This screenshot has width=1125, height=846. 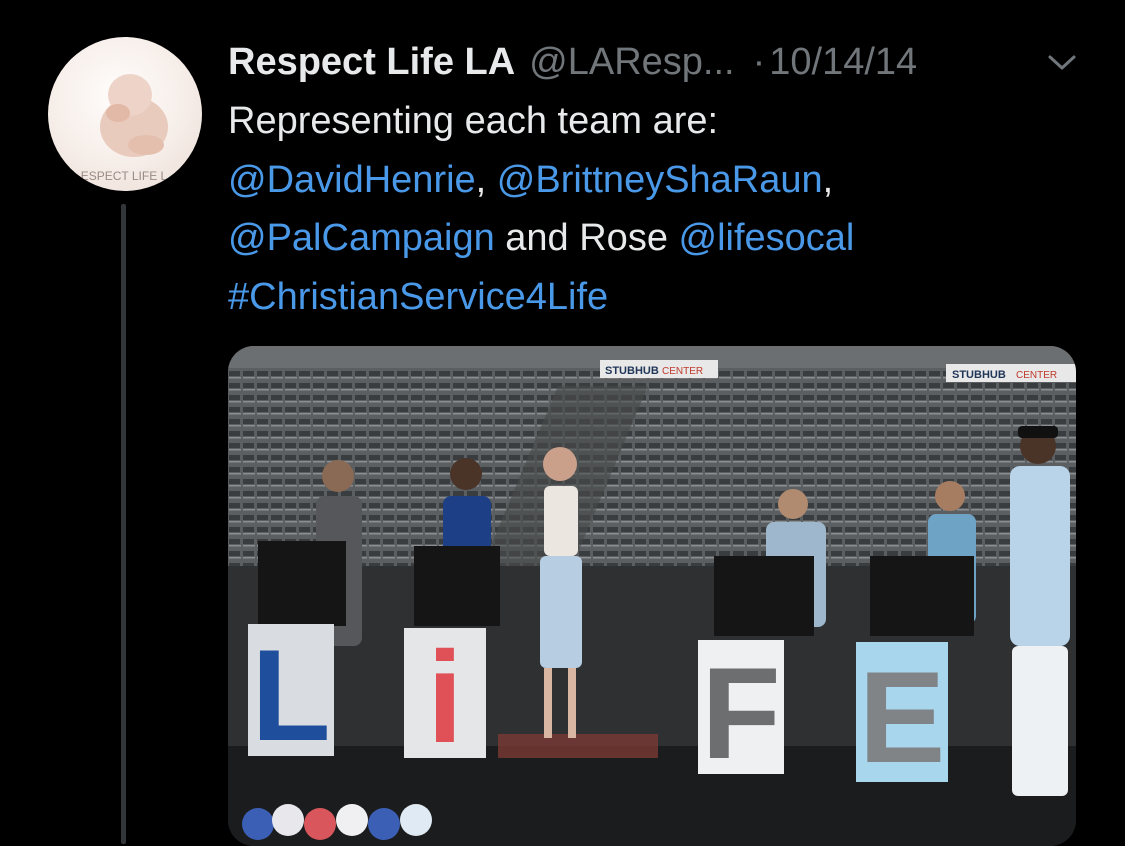 I want to click on venue-sign-left-text: STUBHUB, so click(x=632, y=371).